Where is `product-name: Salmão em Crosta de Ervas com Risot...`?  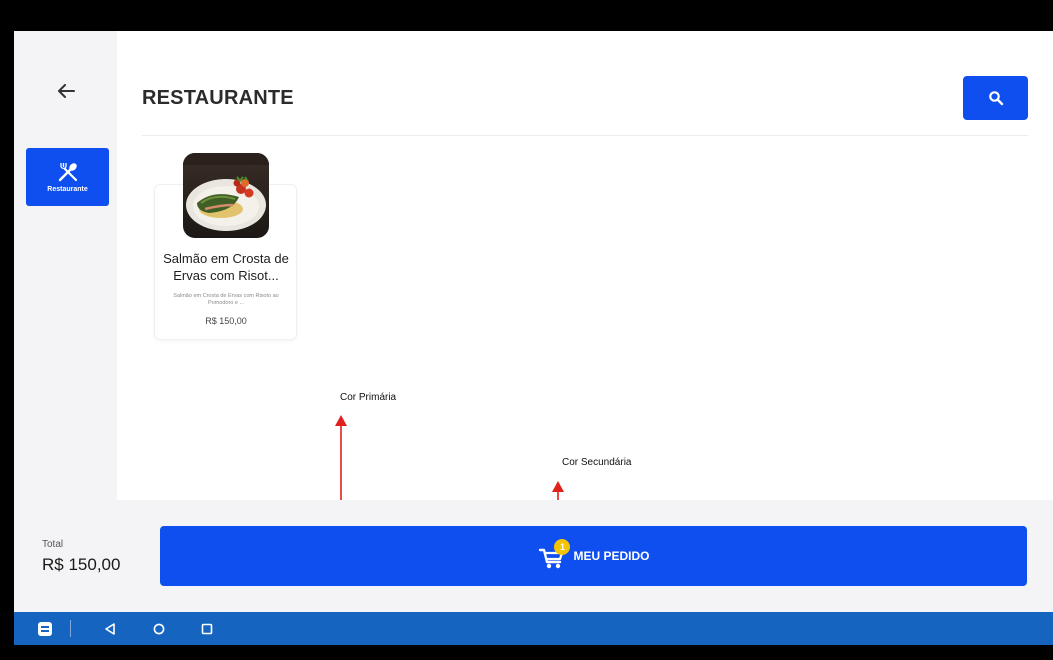
product-name: Salmão em Crosta de Ervas com Risot... is located at coordinates (226, 267).